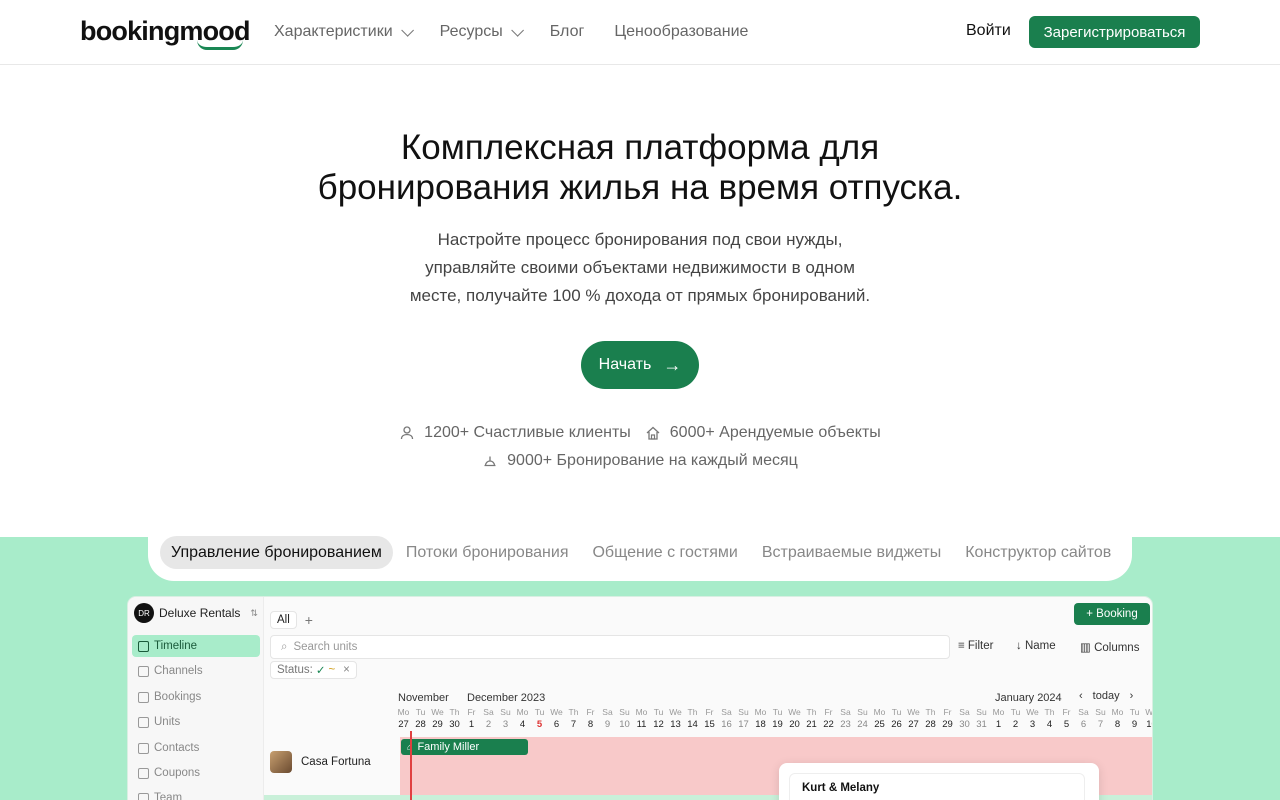 This screenshot has height=800, width=1280. Describe the element at coordinates (143, 722) in the screenshot. I see `home-icon` at that location.